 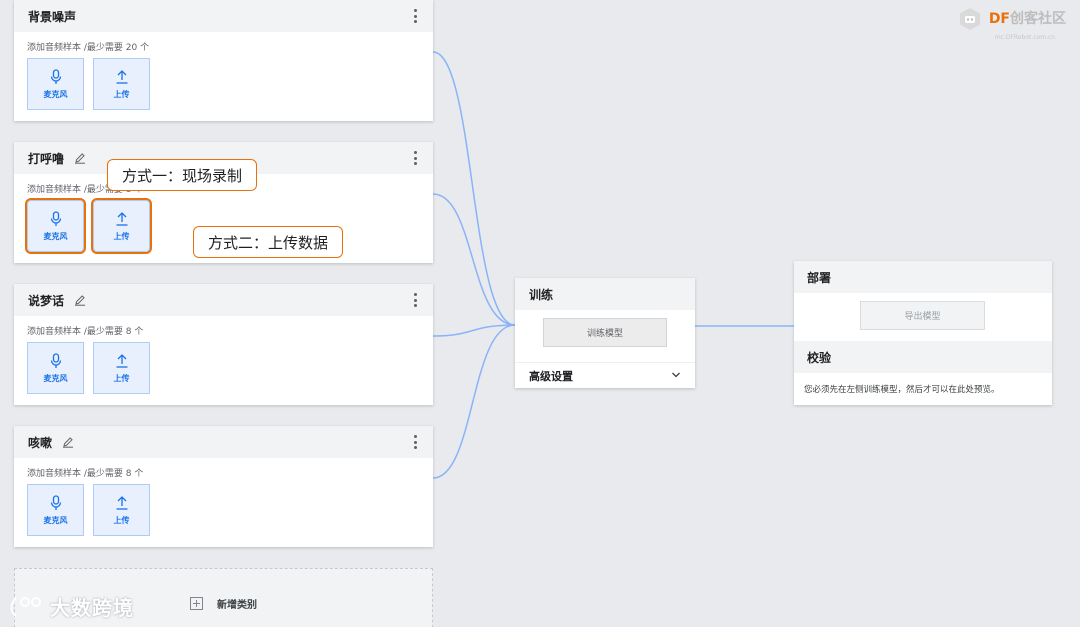 What do you see at coordinates (676, 375) in the screenshot?
I see `chevron-down-icon` at bounding box center [676, 375].